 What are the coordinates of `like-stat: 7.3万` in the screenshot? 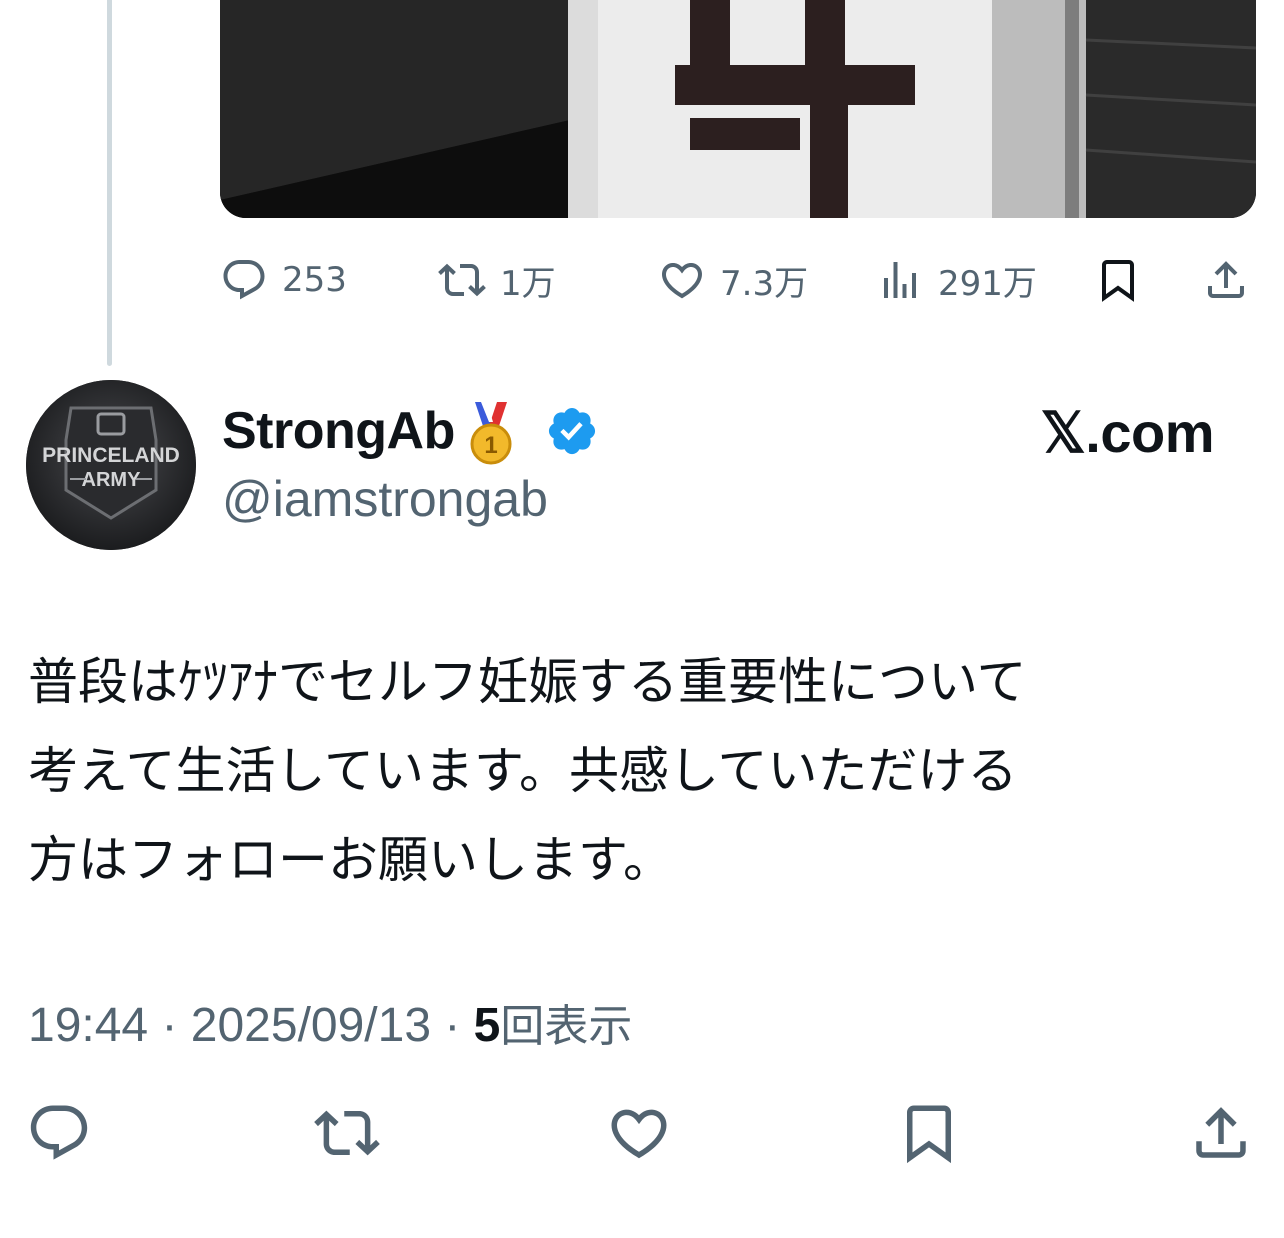 It's located at (733, 280).